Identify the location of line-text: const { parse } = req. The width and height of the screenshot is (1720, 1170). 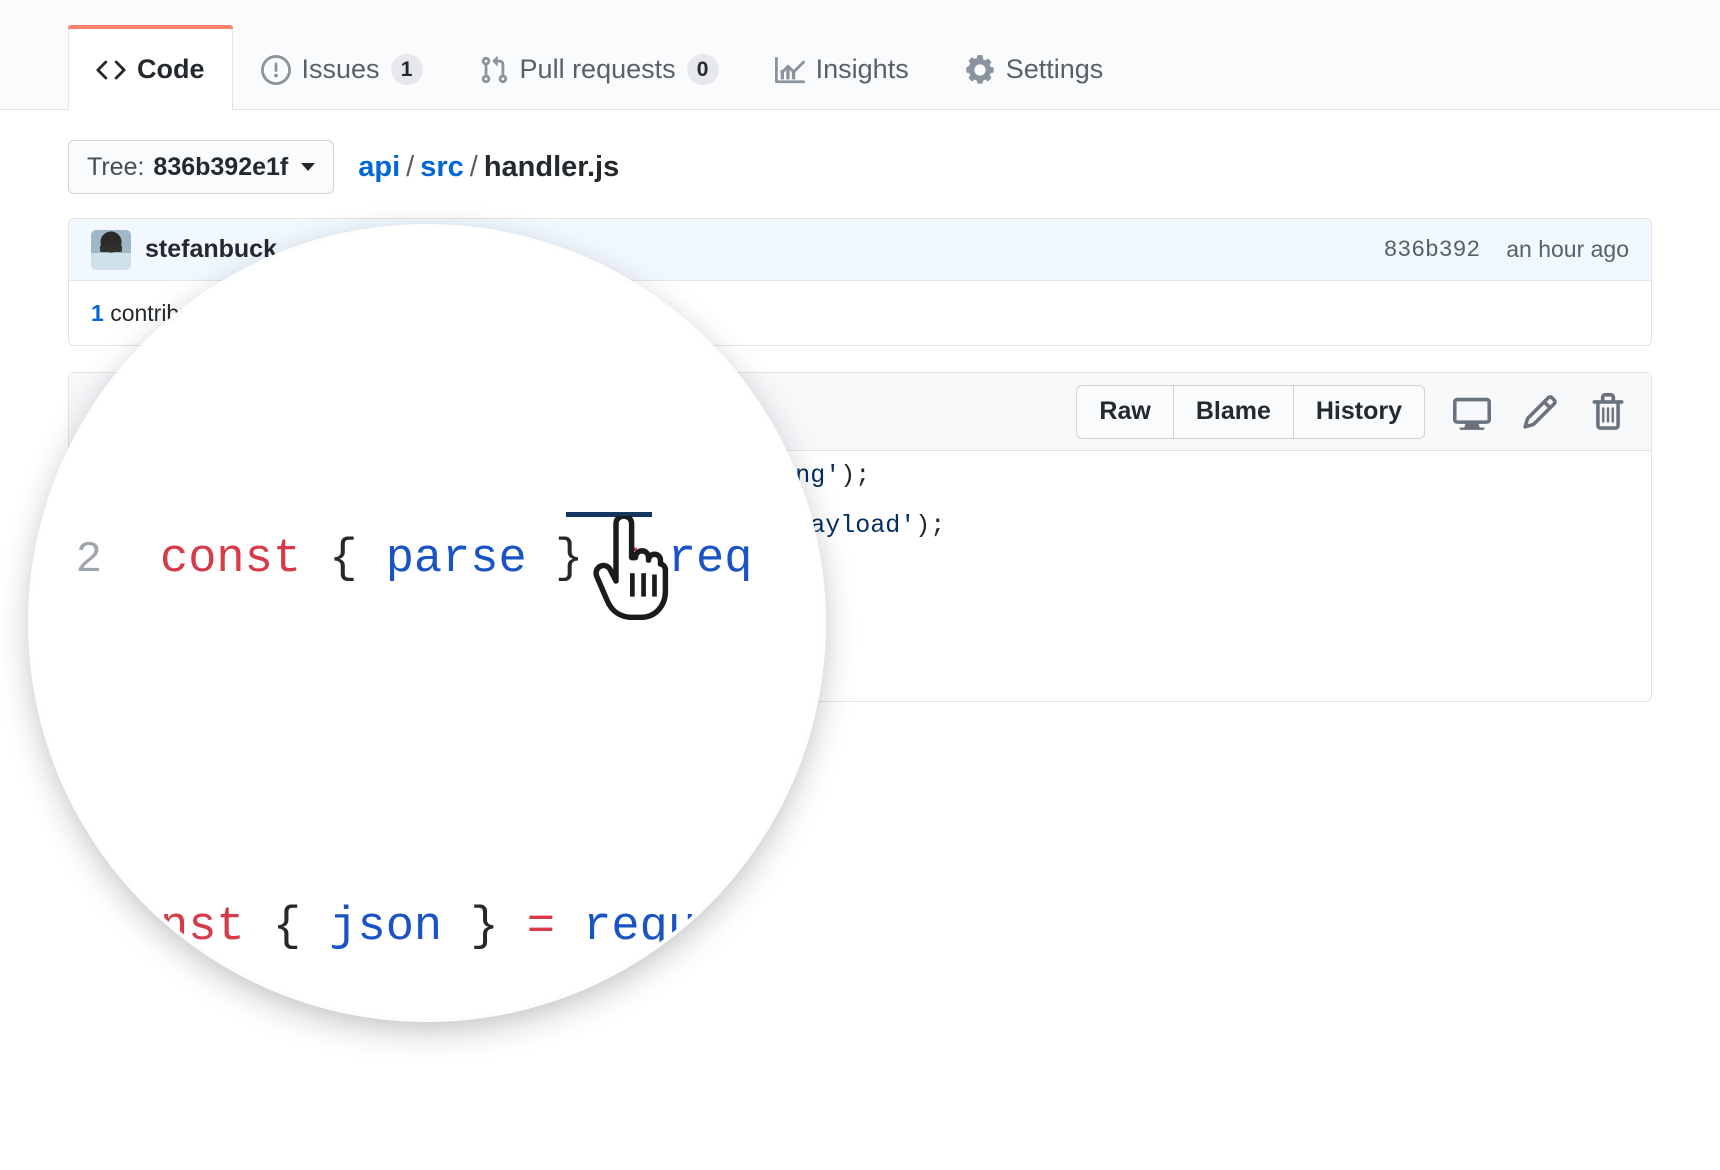
(456, 559).